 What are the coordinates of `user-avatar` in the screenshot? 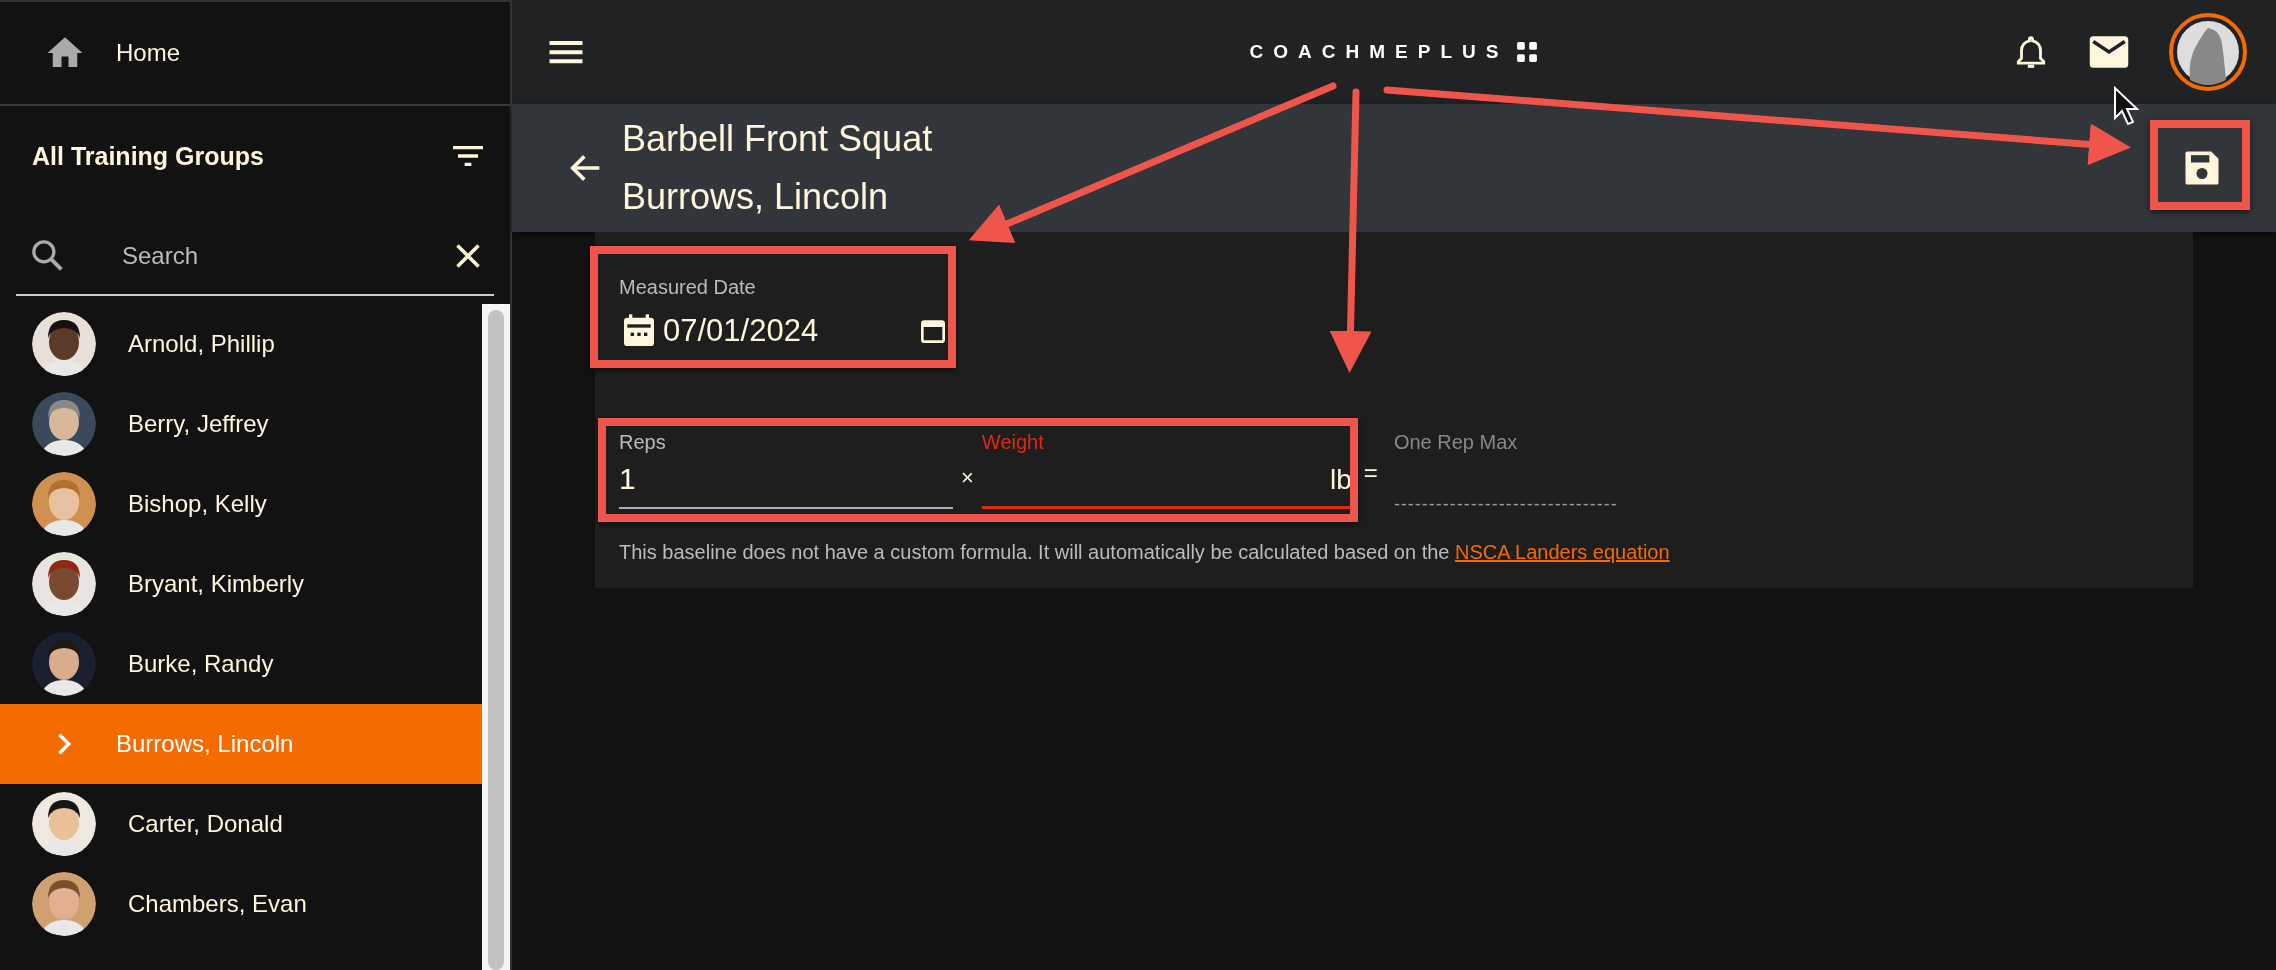 It's located at (2208, 52).